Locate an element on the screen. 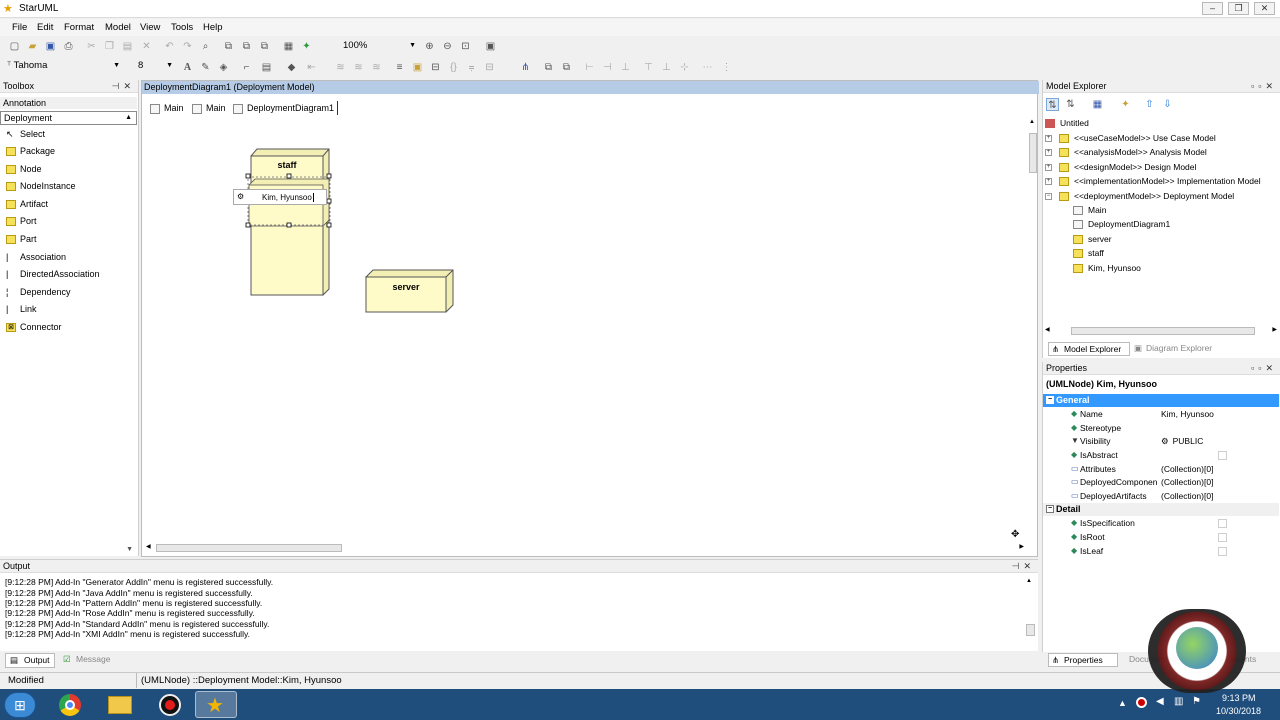 The image size is (1280, 720). show-icon-1: ≡ is located at coordinates (399, 67).